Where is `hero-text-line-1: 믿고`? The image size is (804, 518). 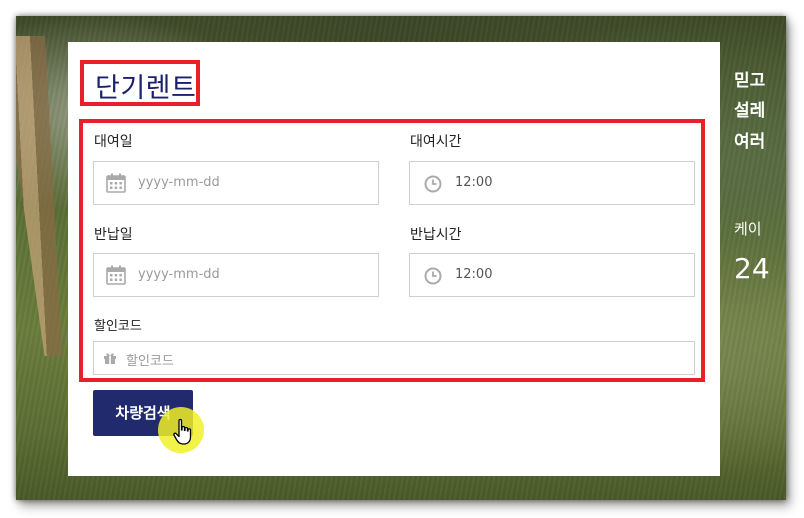 hero-text-line-1: 믿고 is located at coordinates (750, 81).